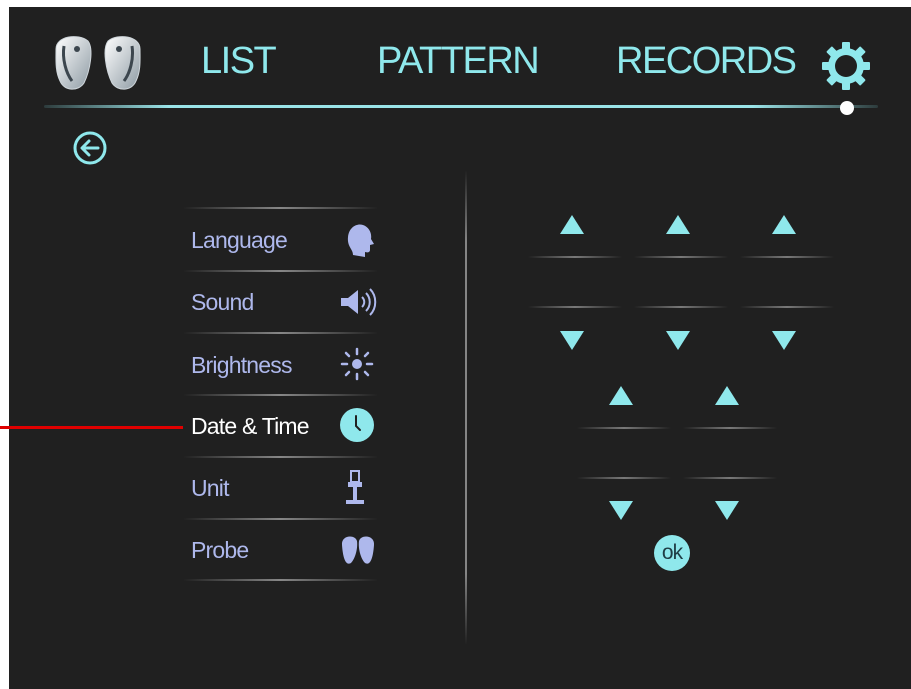 The image size is (911, 689). Describe the element at coordinates (621, 395) in the screenshot. I see `time-field-1-up-arrow` at that location.